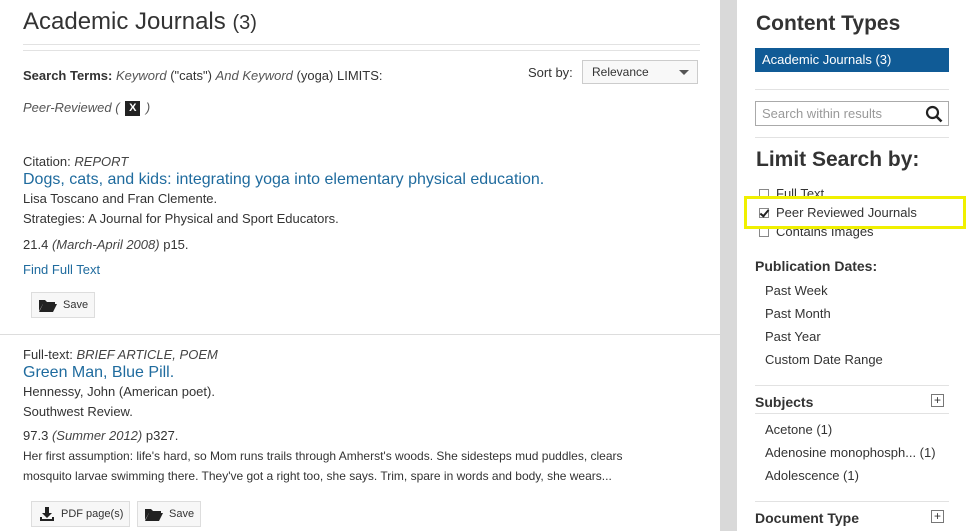 Image resolution: width=968 pixels, height=531 pixels. I want to click on subject-item: Adolescence (1), so click(812, 475).